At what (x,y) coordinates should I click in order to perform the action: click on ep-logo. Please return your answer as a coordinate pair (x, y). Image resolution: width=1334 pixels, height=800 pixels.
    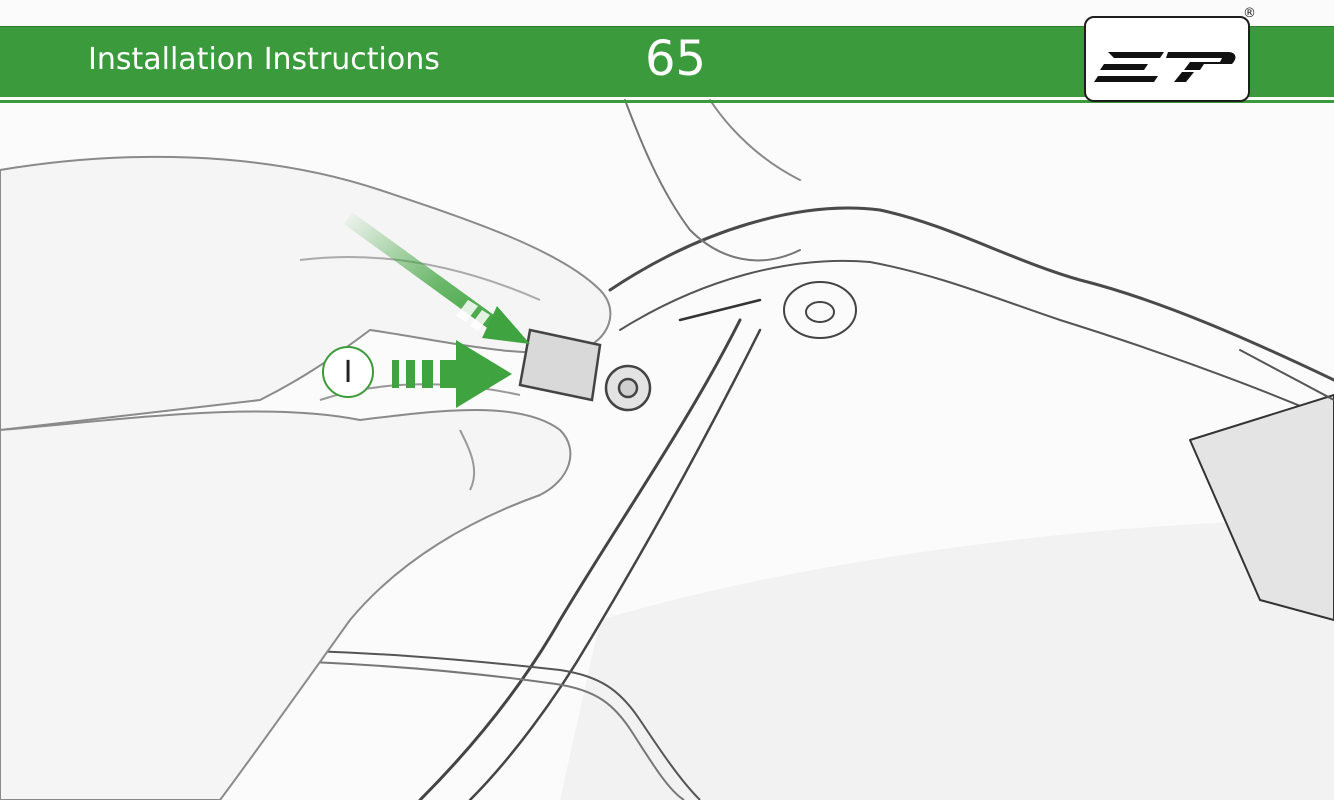
    Looking at the image, I should click on (1167, 59).